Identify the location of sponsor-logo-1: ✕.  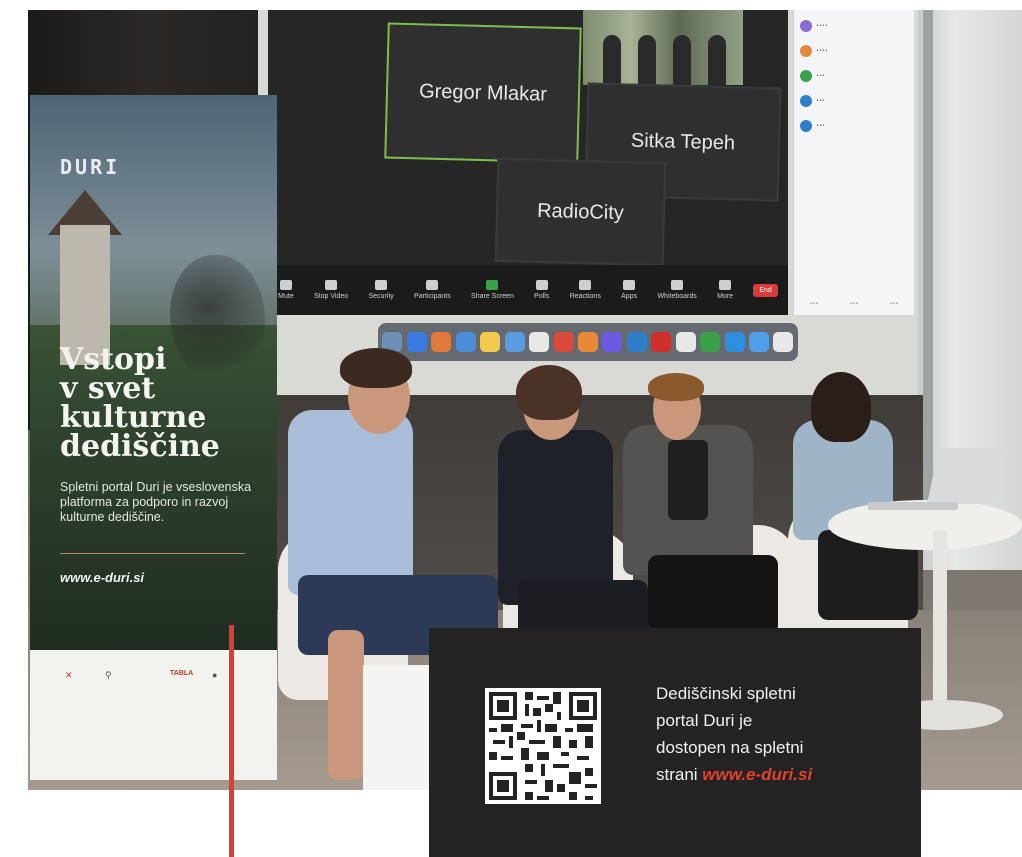
(69, 675).